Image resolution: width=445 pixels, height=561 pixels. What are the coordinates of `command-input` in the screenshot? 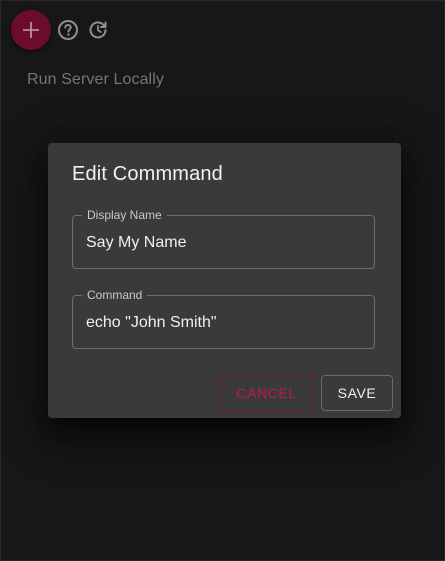 It's located at (223, 323).